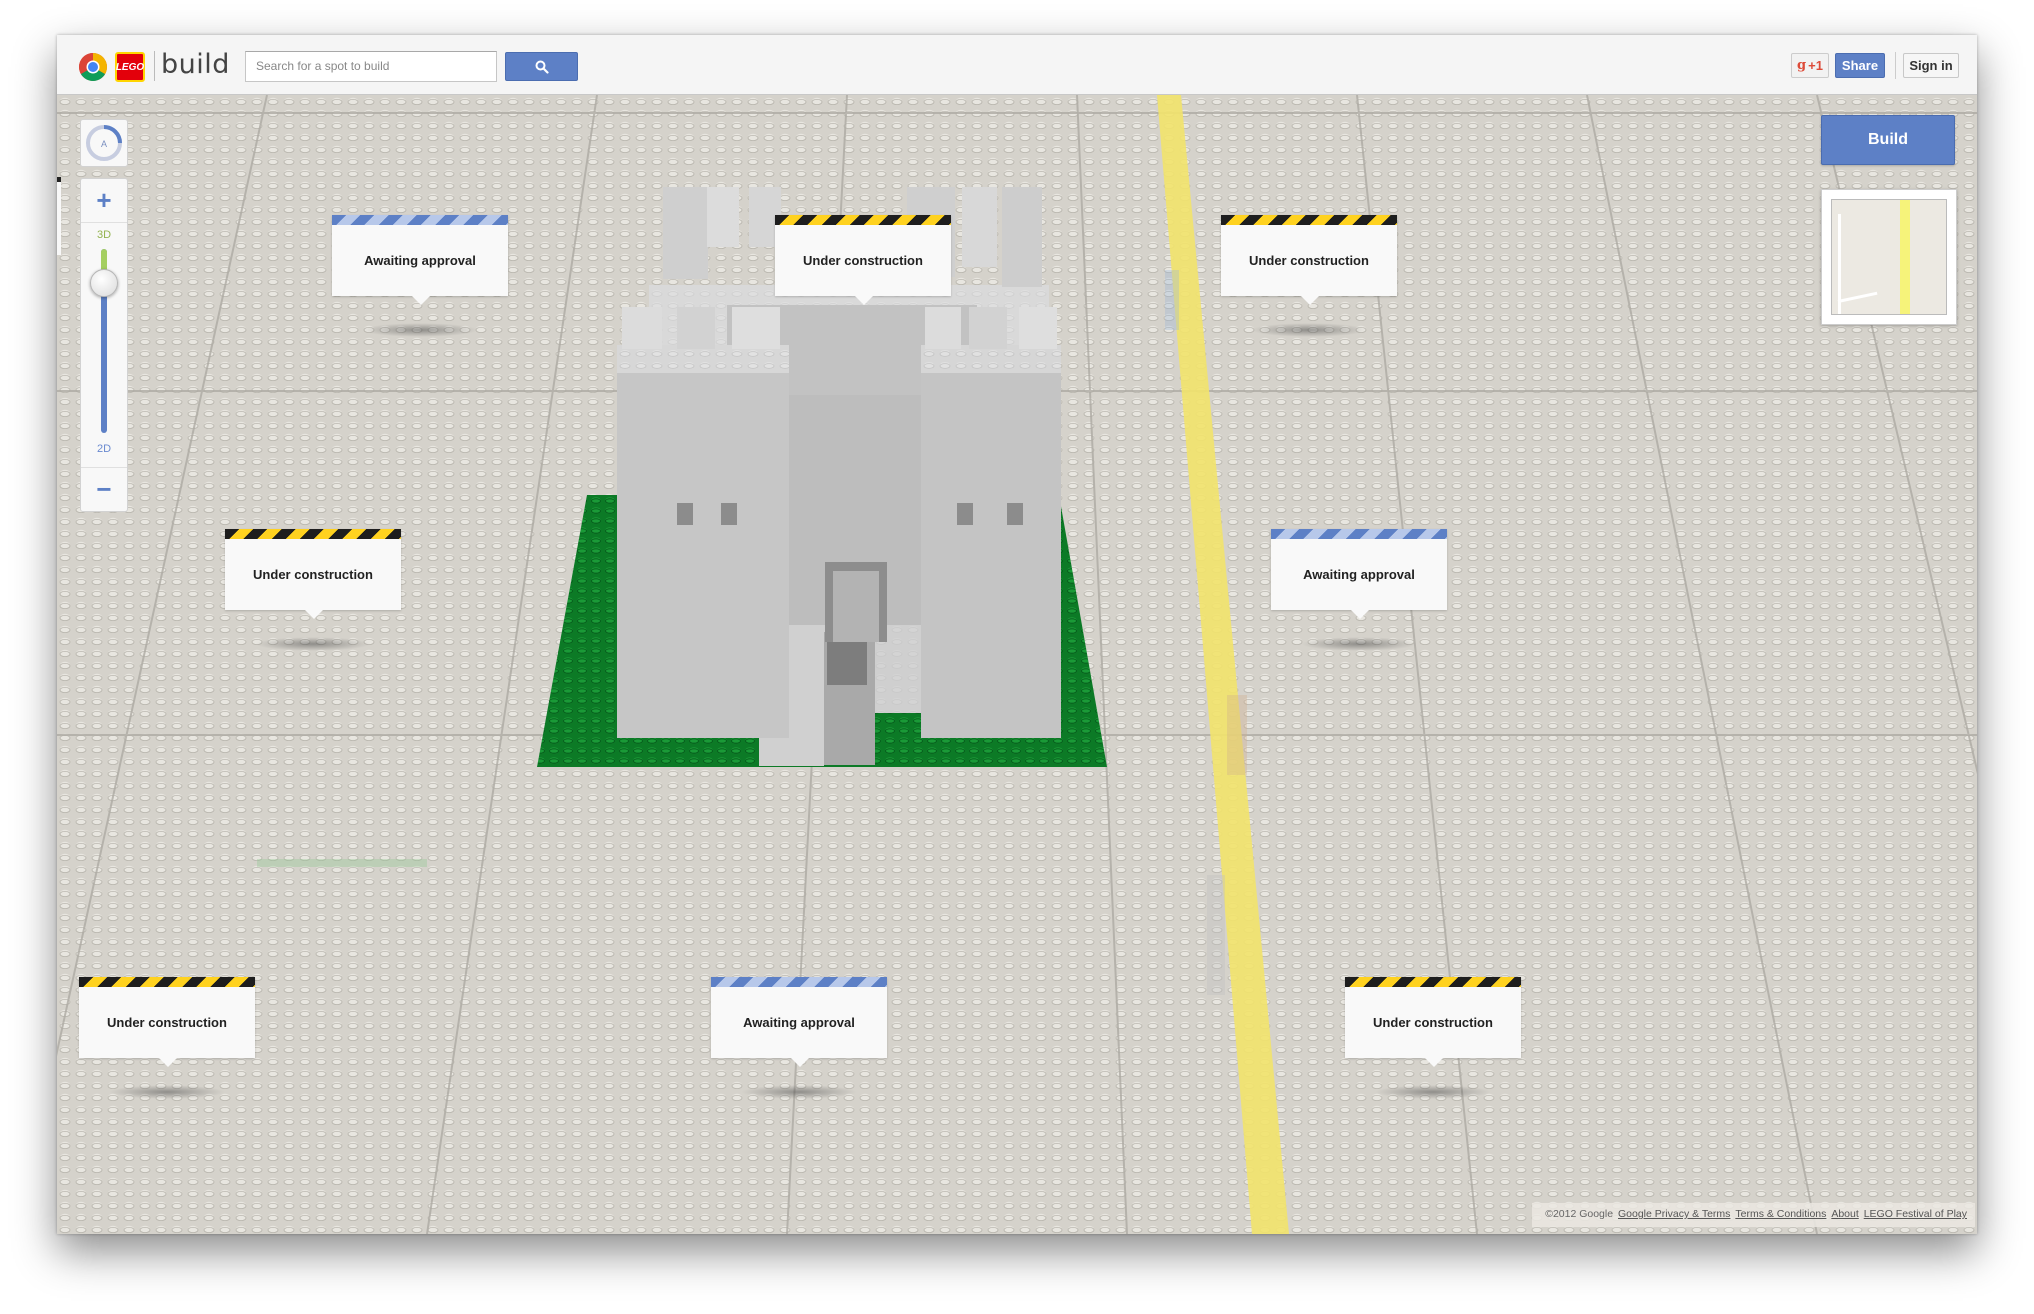 The image size is (2034, 1314). What do you see at coordinates (59, 216) in the screenshot?
I see `offscreen-plot-tag` at bounding box center [59, 216].